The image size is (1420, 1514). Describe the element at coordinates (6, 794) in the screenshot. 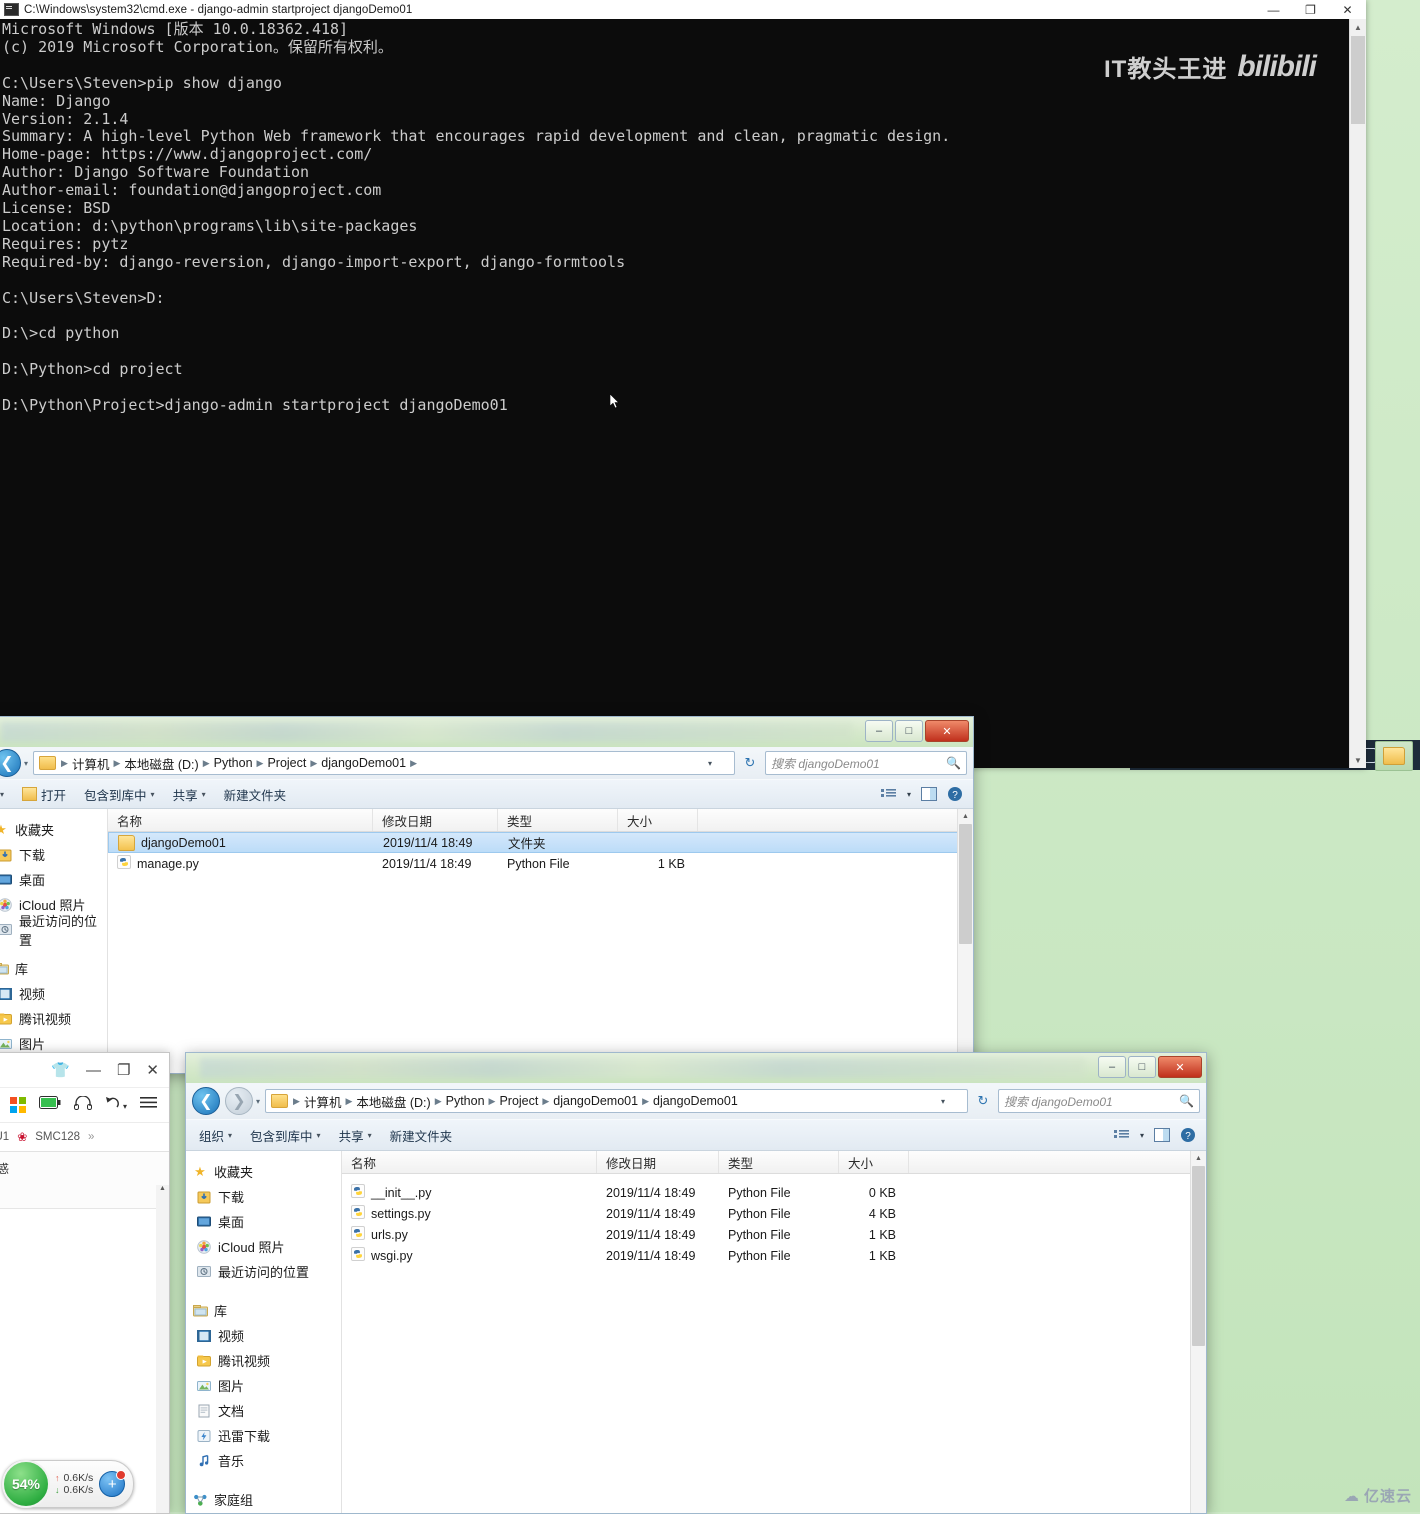

I see `organize-button: ▾` at that location.